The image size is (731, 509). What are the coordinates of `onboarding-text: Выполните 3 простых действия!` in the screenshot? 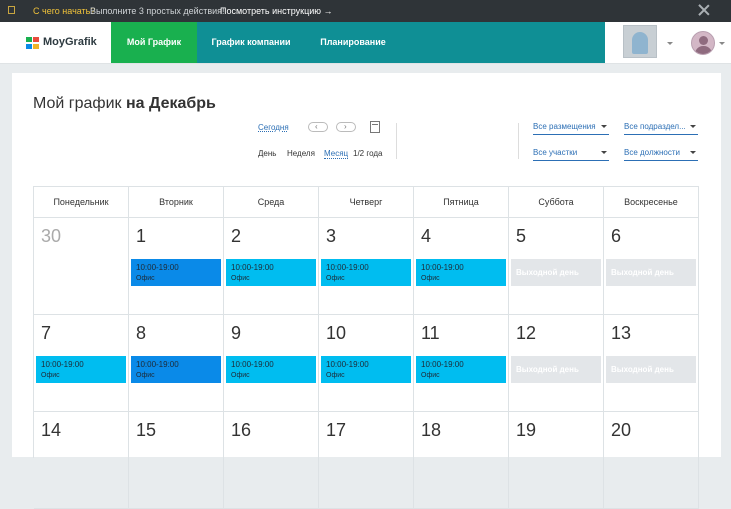 It's located at (157, 11).